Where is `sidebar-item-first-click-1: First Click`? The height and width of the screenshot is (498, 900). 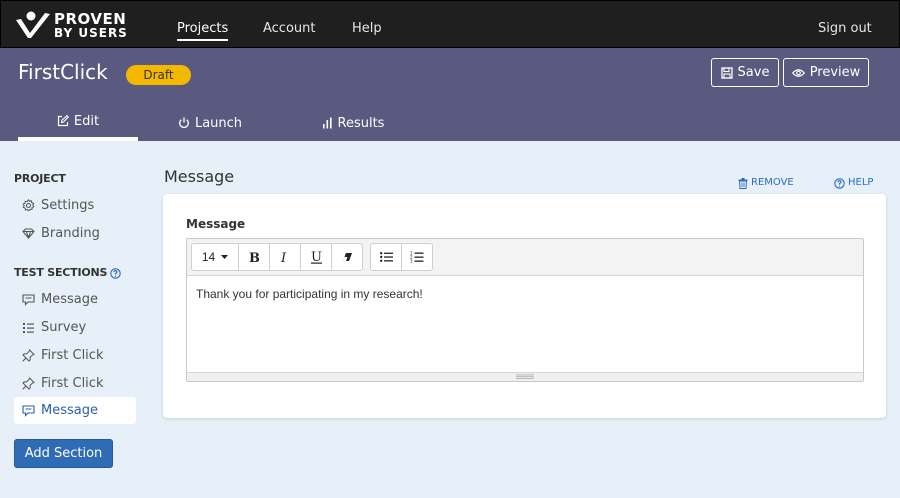
sidebar-item-first-click-1: First Click is located at coordinates (75, 355).